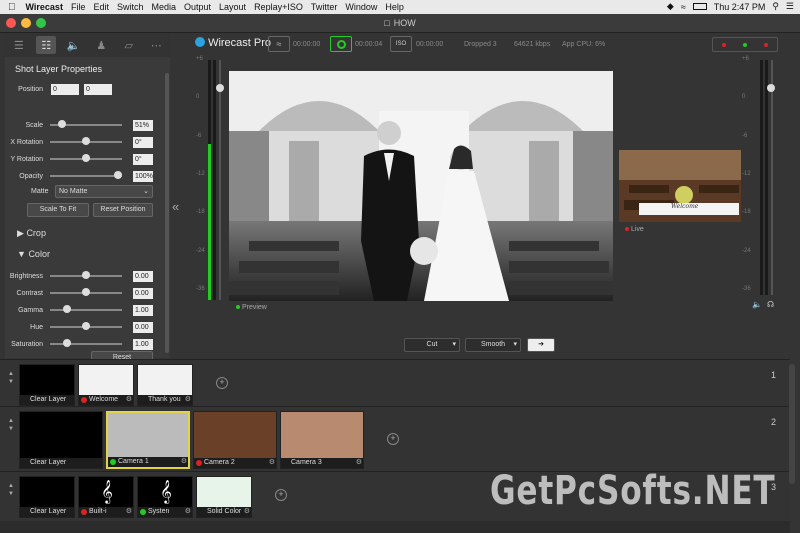 The width and height of the screenshot is (800, 533). I want to click on cut-dropdown: Cut ▾, so click(432, 345).